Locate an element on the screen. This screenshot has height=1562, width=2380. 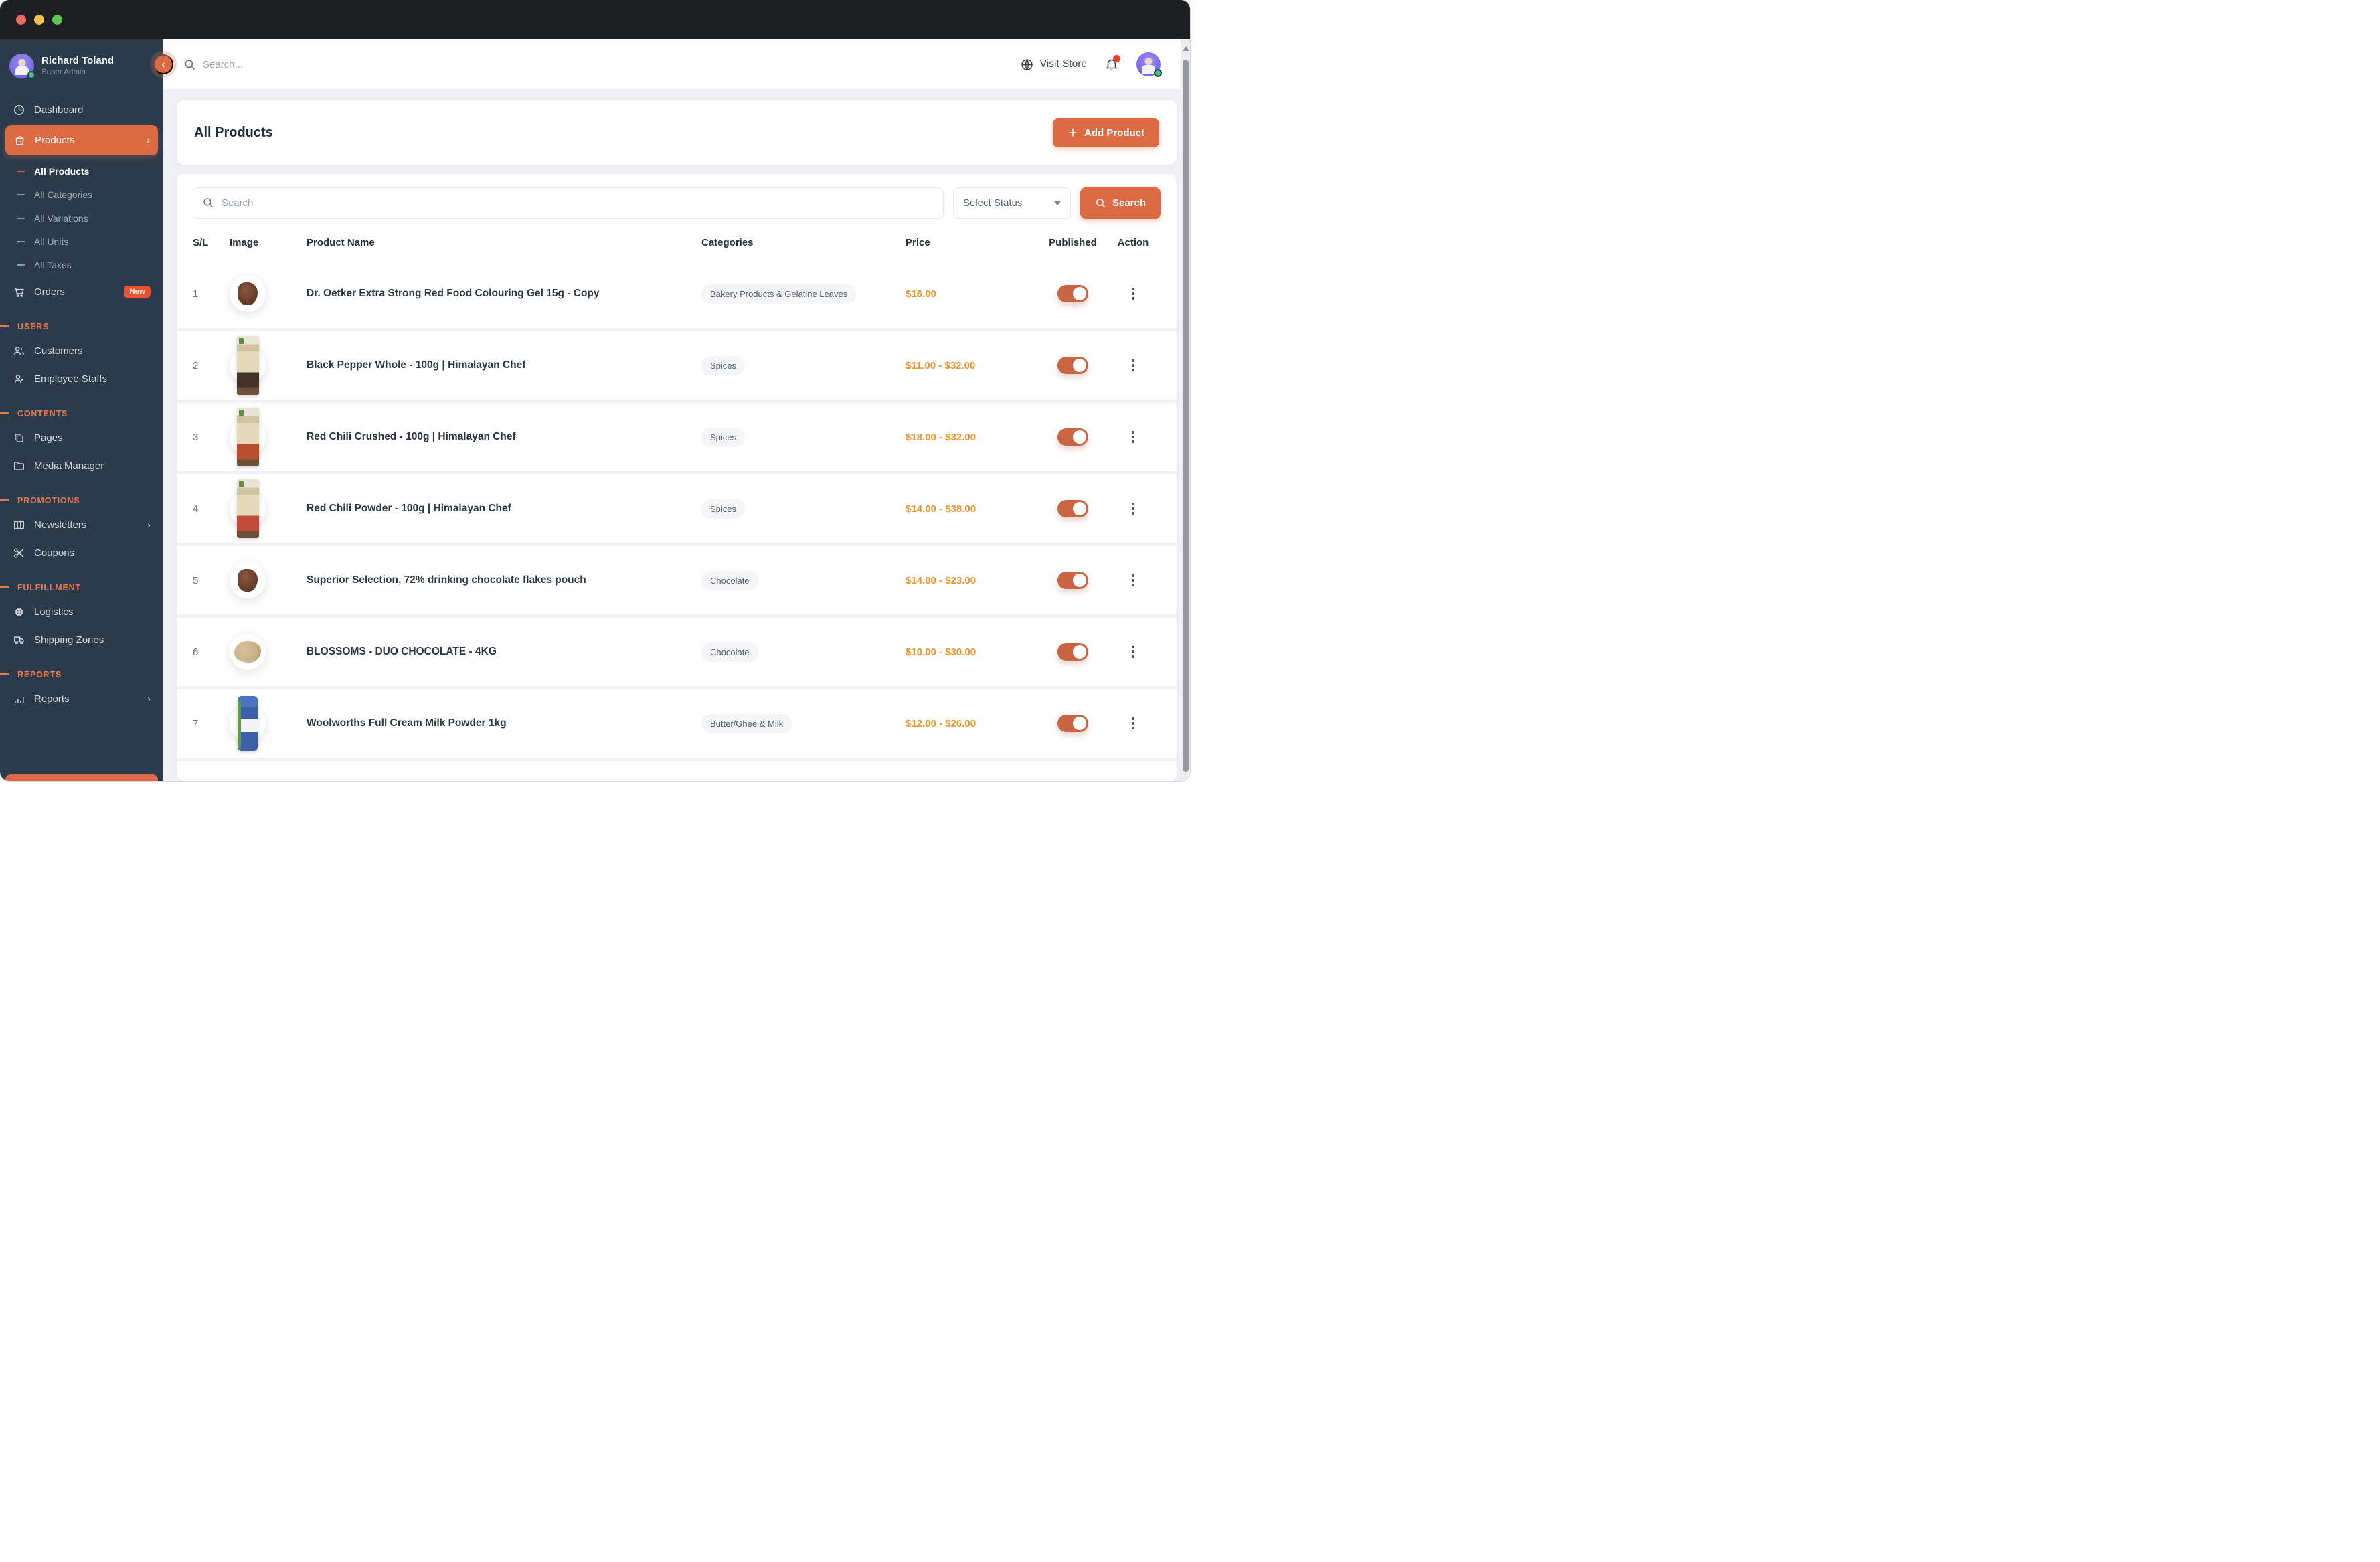
submenu-all-categories: All Categories is located at coordinates (81, 194).